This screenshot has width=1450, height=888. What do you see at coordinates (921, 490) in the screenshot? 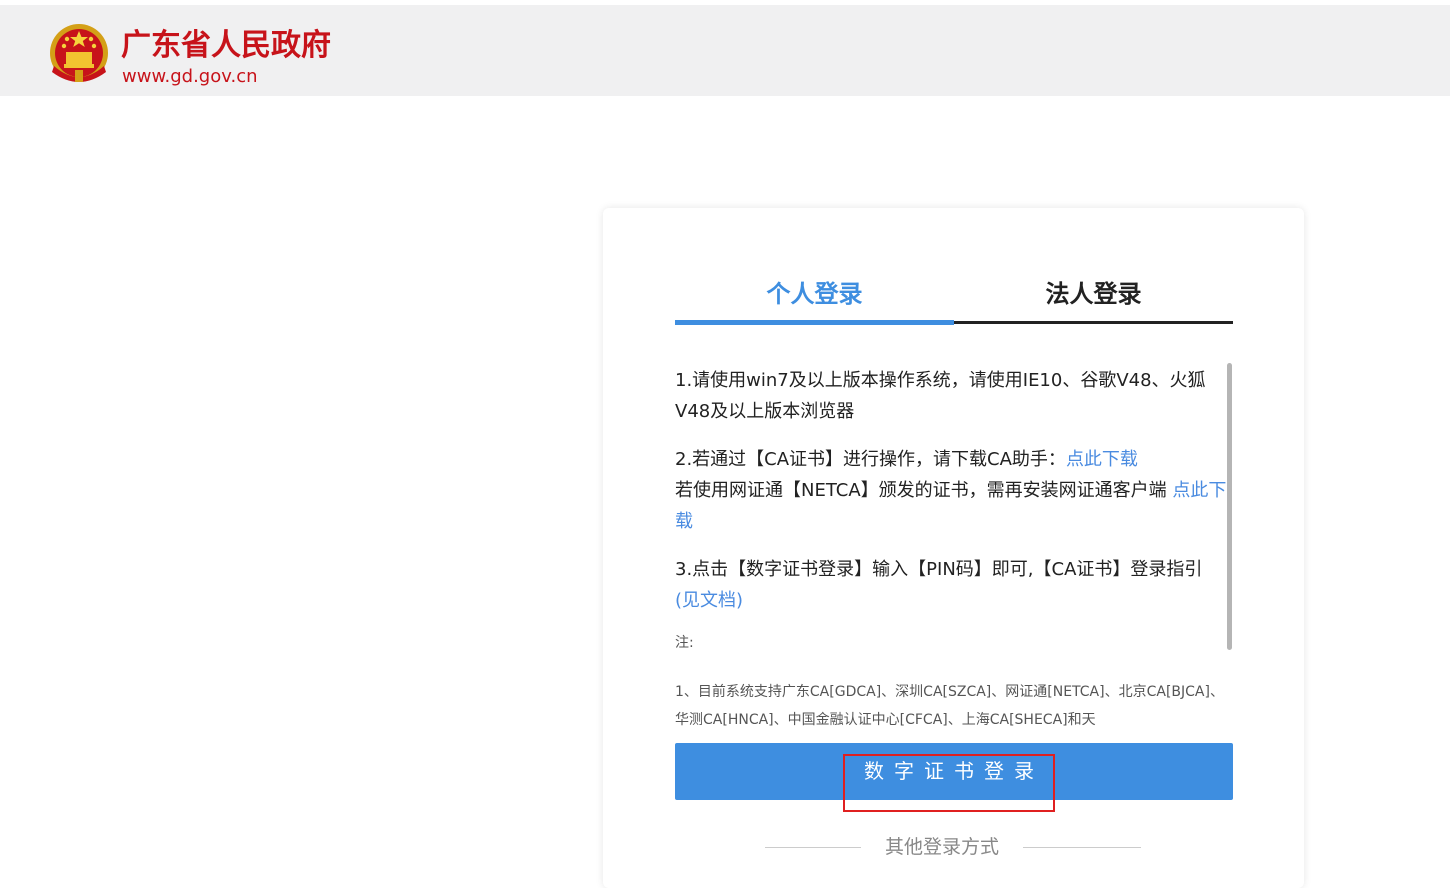
I see `instruction-item-2-netca-text: 若使用网证通【NETCA】颁发的证书，需再安装网证通客户端` at bounding box center [921, 490].